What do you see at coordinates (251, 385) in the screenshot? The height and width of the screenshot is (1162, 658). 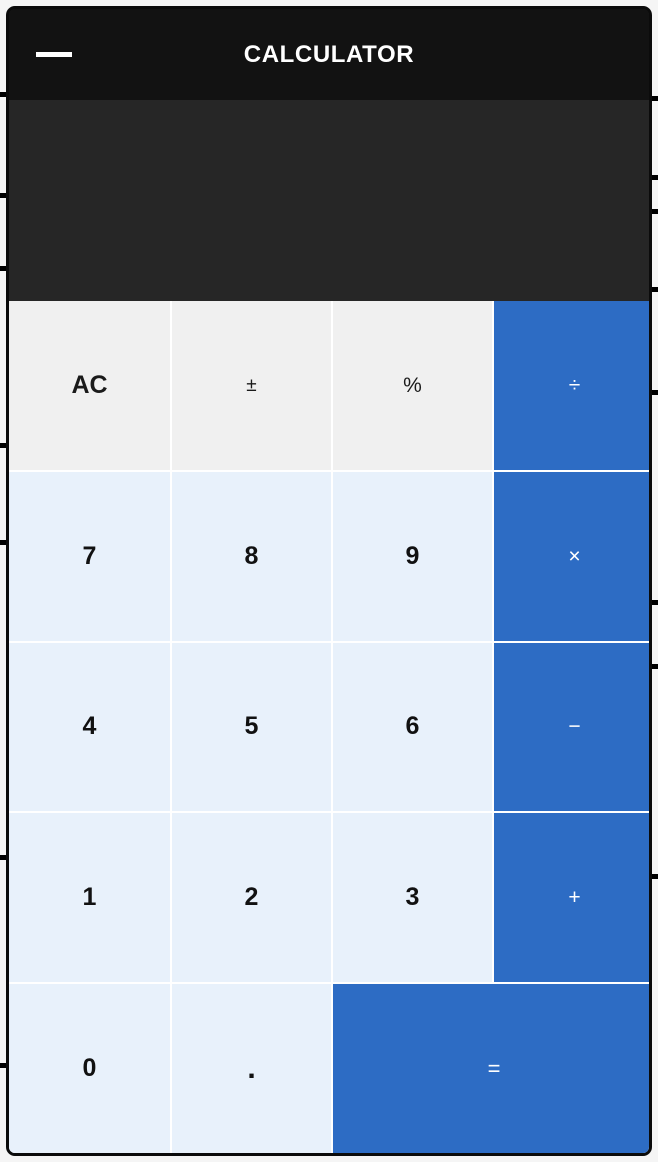 I see `key-sign-toggle: ±` at bounding box center [251, 385].